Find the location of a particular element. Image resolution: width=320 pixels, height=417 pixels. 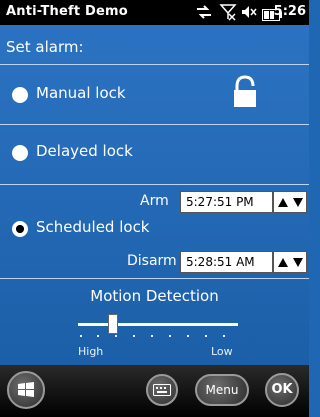

disarm-time-spinner is located at coordinates (290, 262).